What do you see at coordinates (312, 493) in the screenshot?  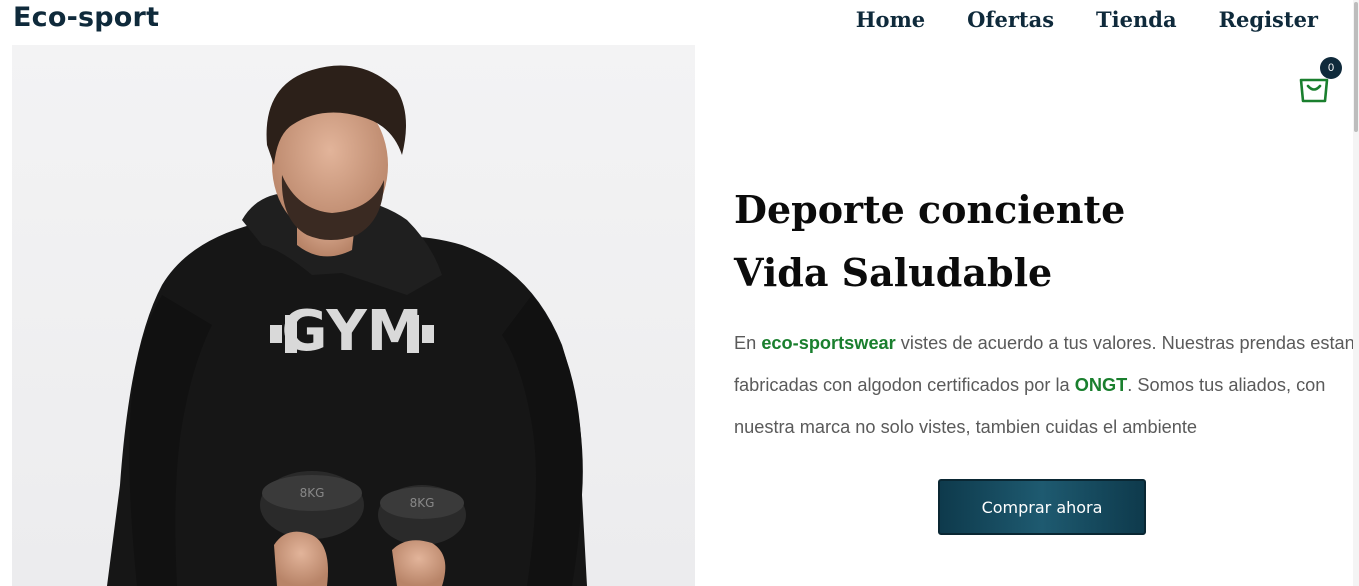 I see `dumbbell-left-label: 8KG` at bounding box center [312, 493].